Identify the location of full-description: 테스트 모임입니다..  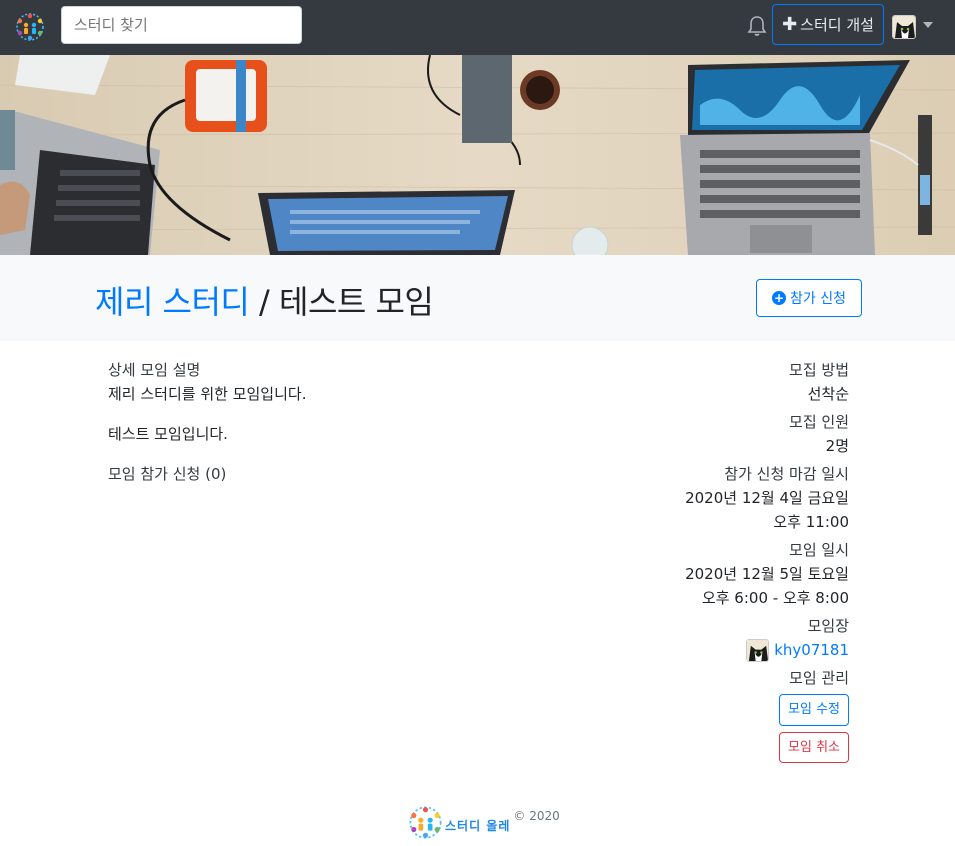
(168, 434).